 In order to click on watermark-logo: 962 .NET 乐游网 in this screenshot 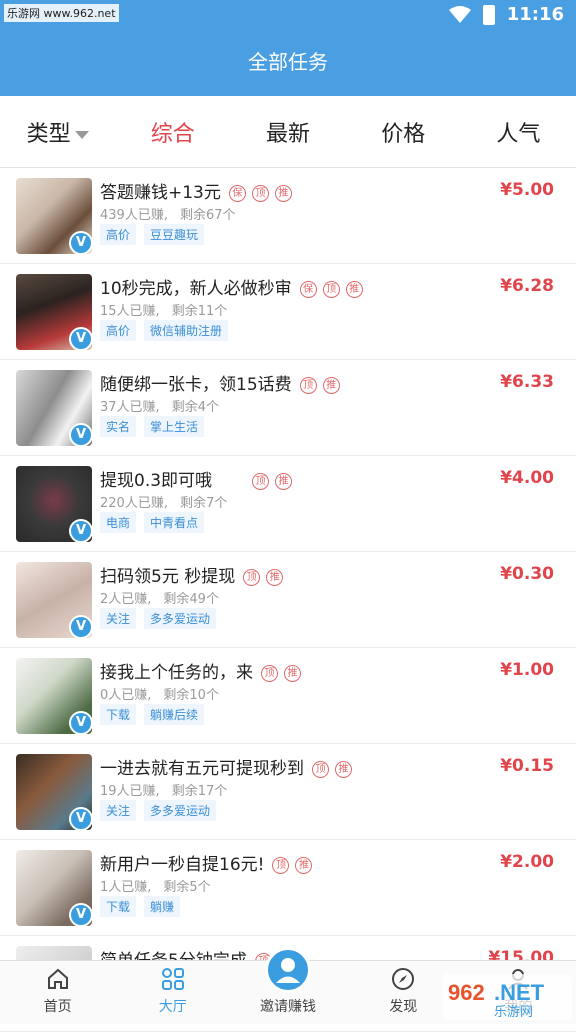, I will do `click(507, 997)`.